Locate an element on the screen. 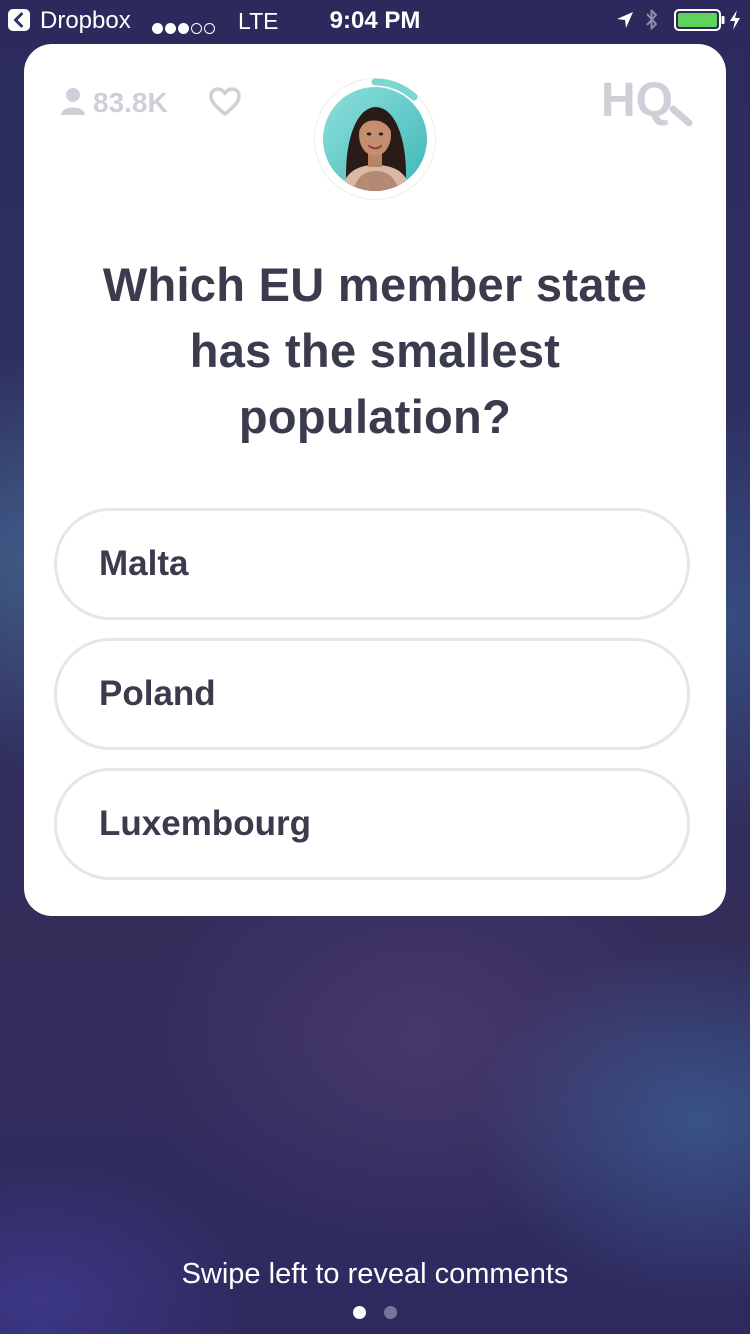 The width and height of the screenshot is (750, 1334). status-time: 9:04 PM is located at coordinates (375, 20).